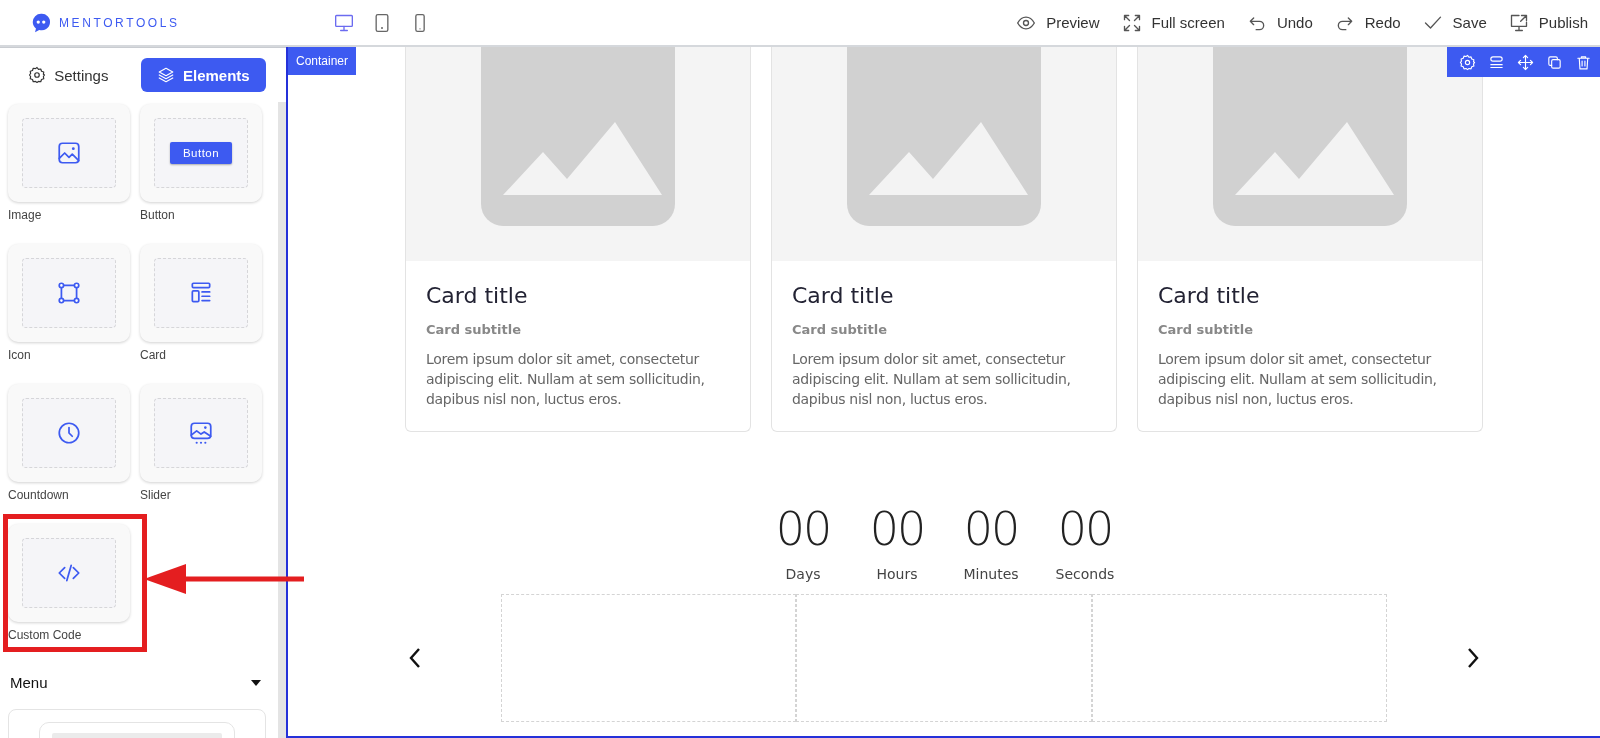 This screenshot has width=1600, height=738. I want to click on layers-icon, so click(166, 75).